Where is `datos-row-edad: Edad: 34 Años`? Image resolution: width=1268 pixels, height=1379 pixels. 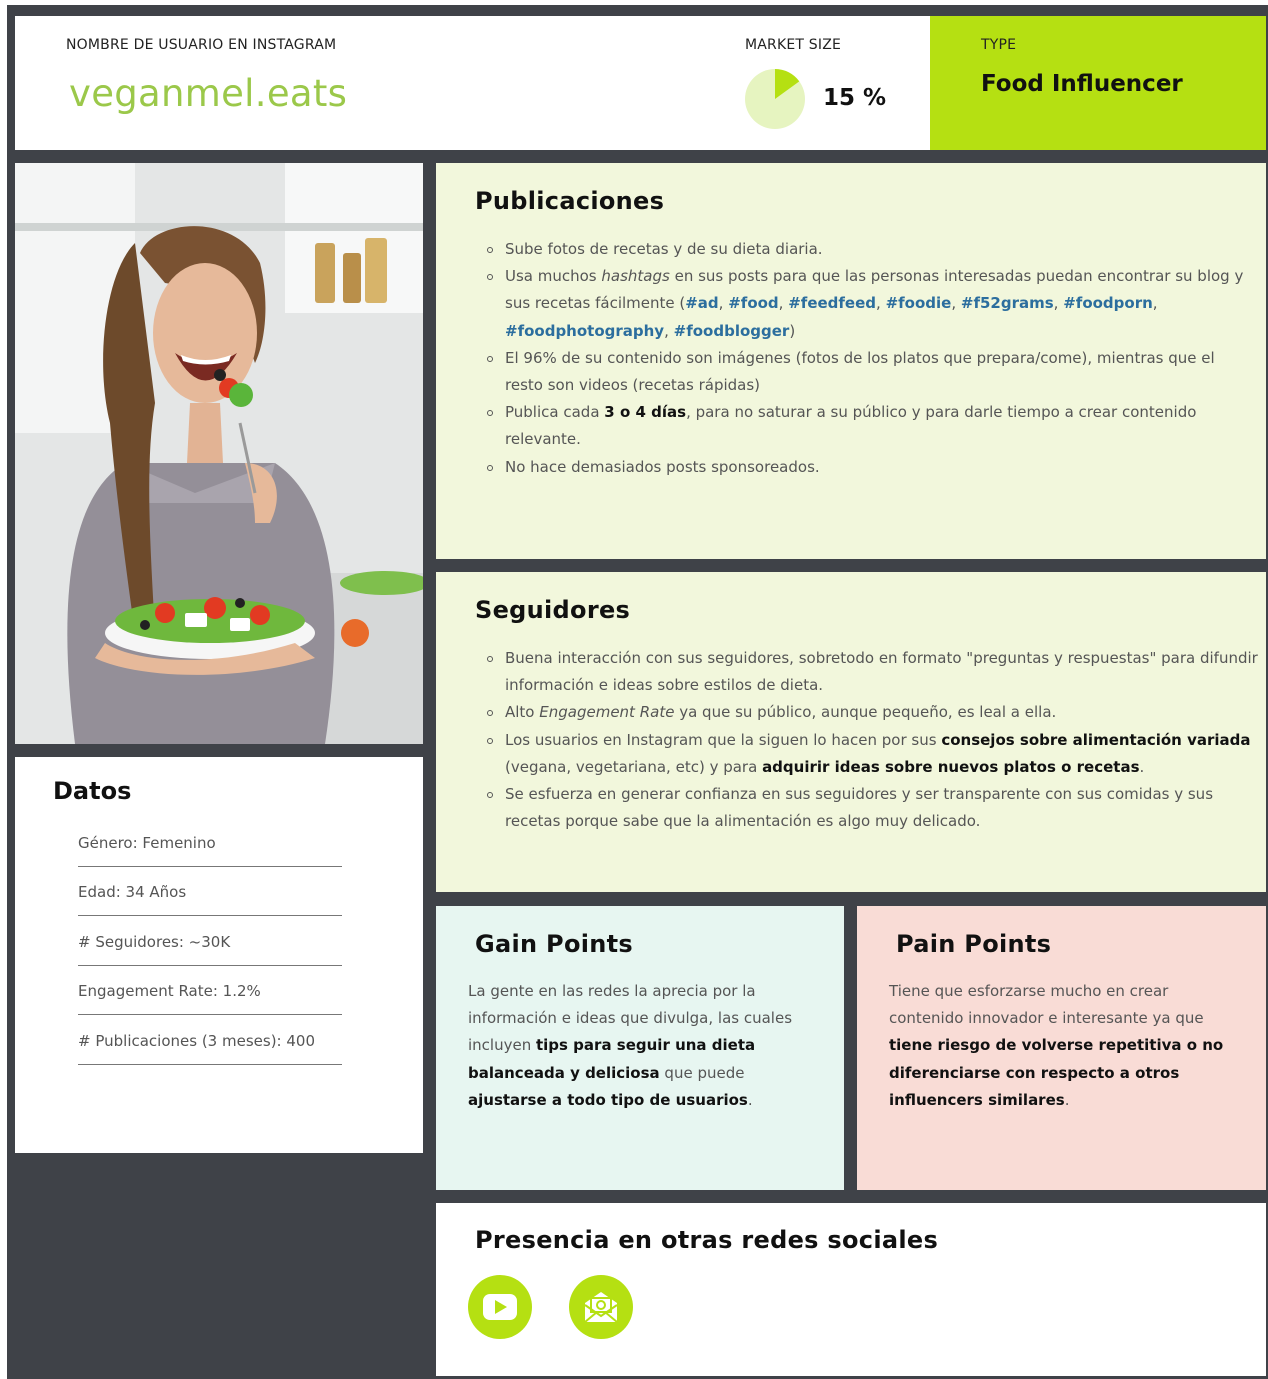 datos-row-edad: Edad: 34 Años is located at coordinates (210, 898).